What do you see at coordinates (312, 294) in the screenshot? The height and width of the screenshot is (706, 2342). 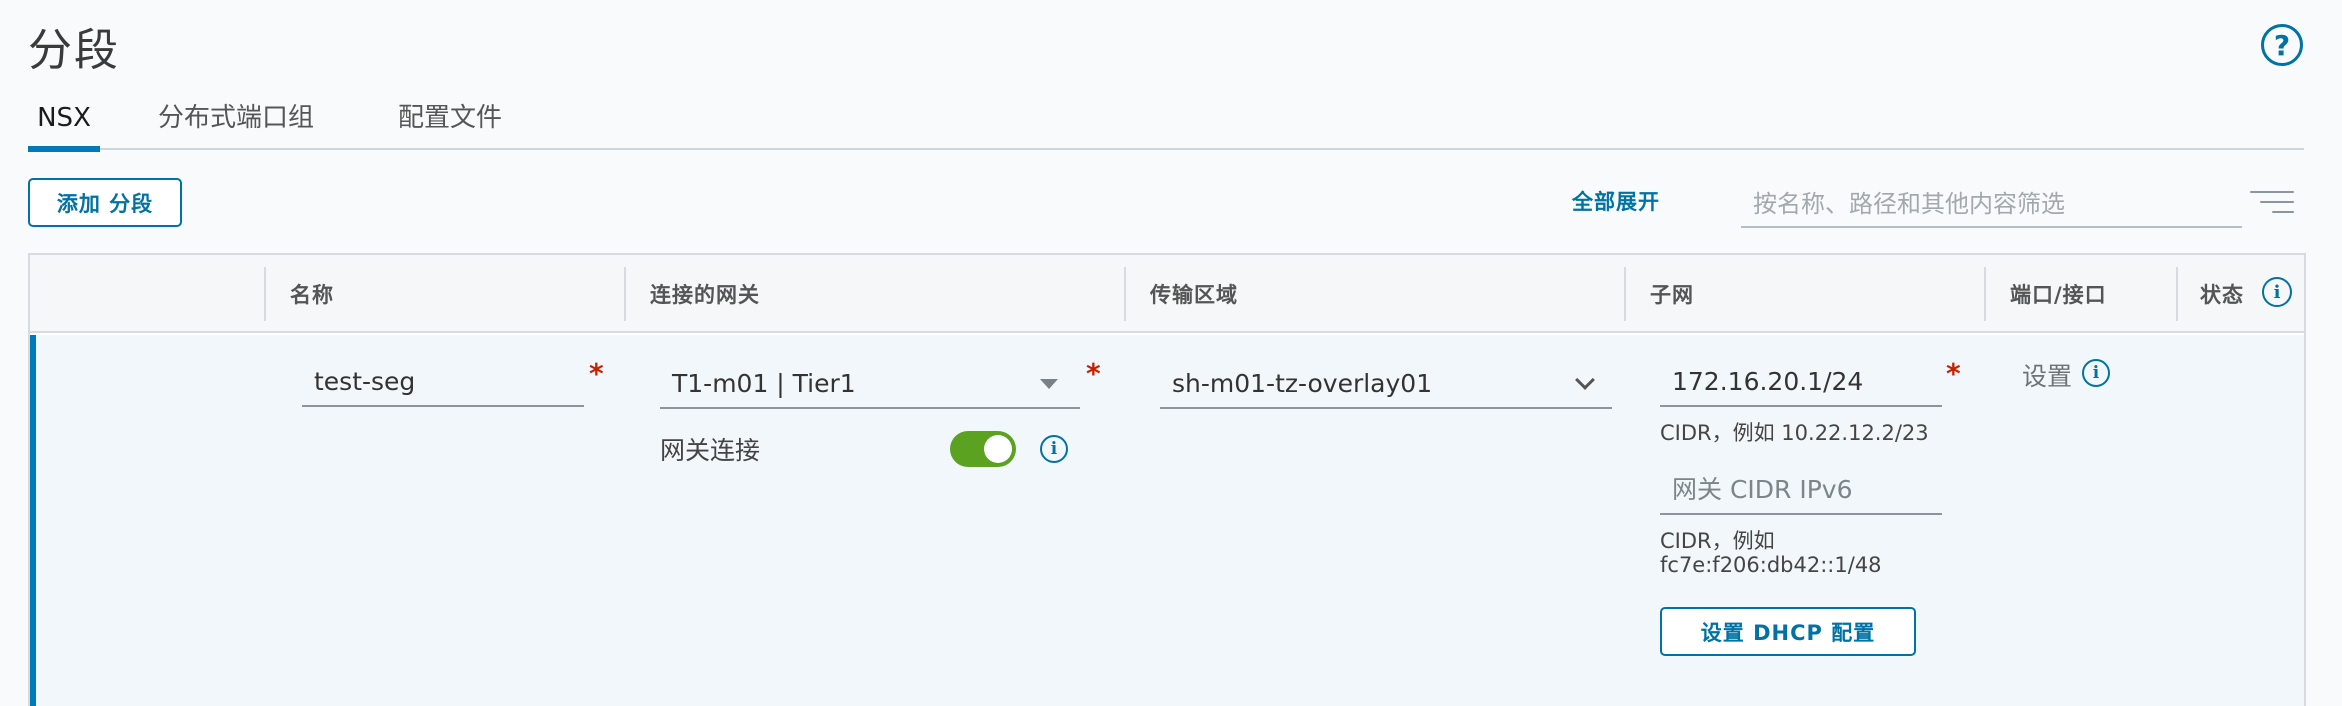 I see `column-header-name: 名称` at bounding box center [312, 294].